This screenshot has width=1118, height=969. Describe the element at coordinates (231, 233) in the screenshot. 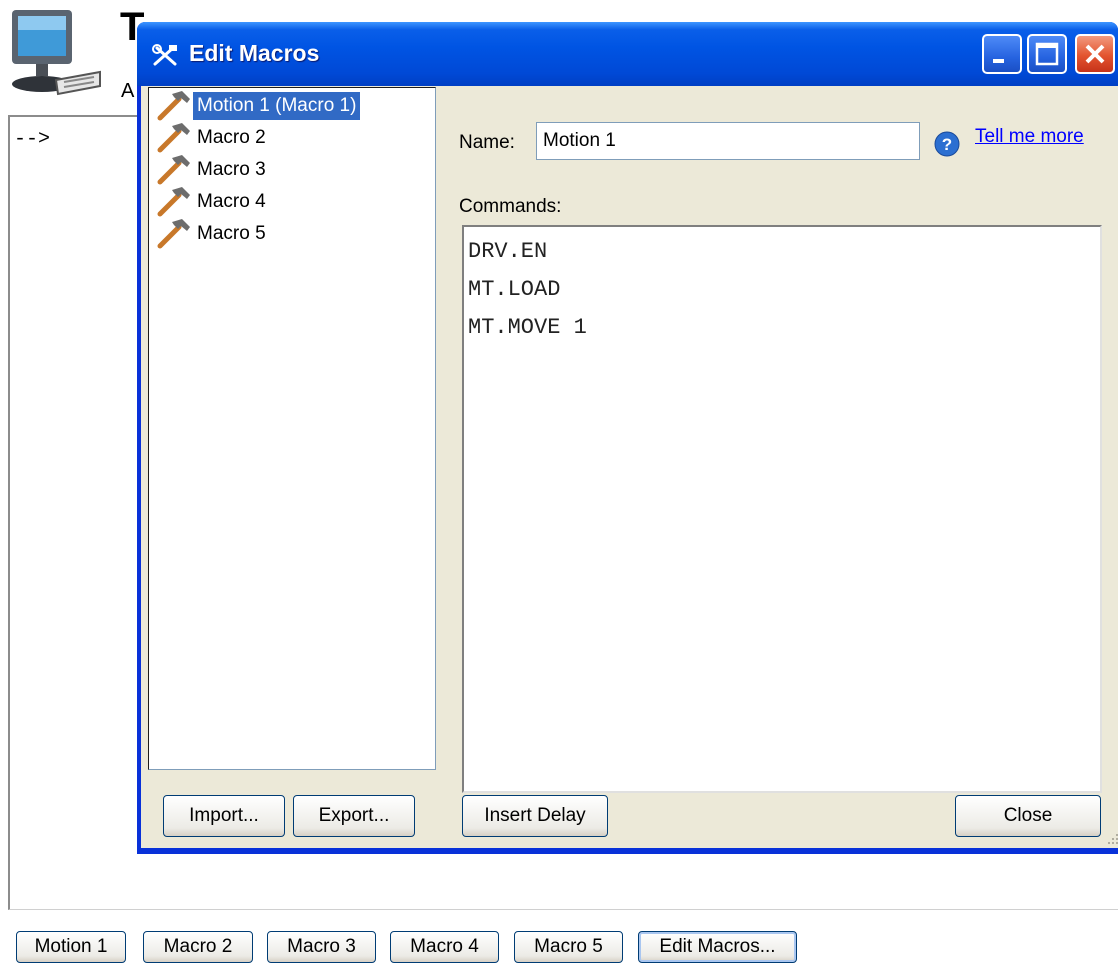

I see `macro-list-label: Macro 5` at that location.